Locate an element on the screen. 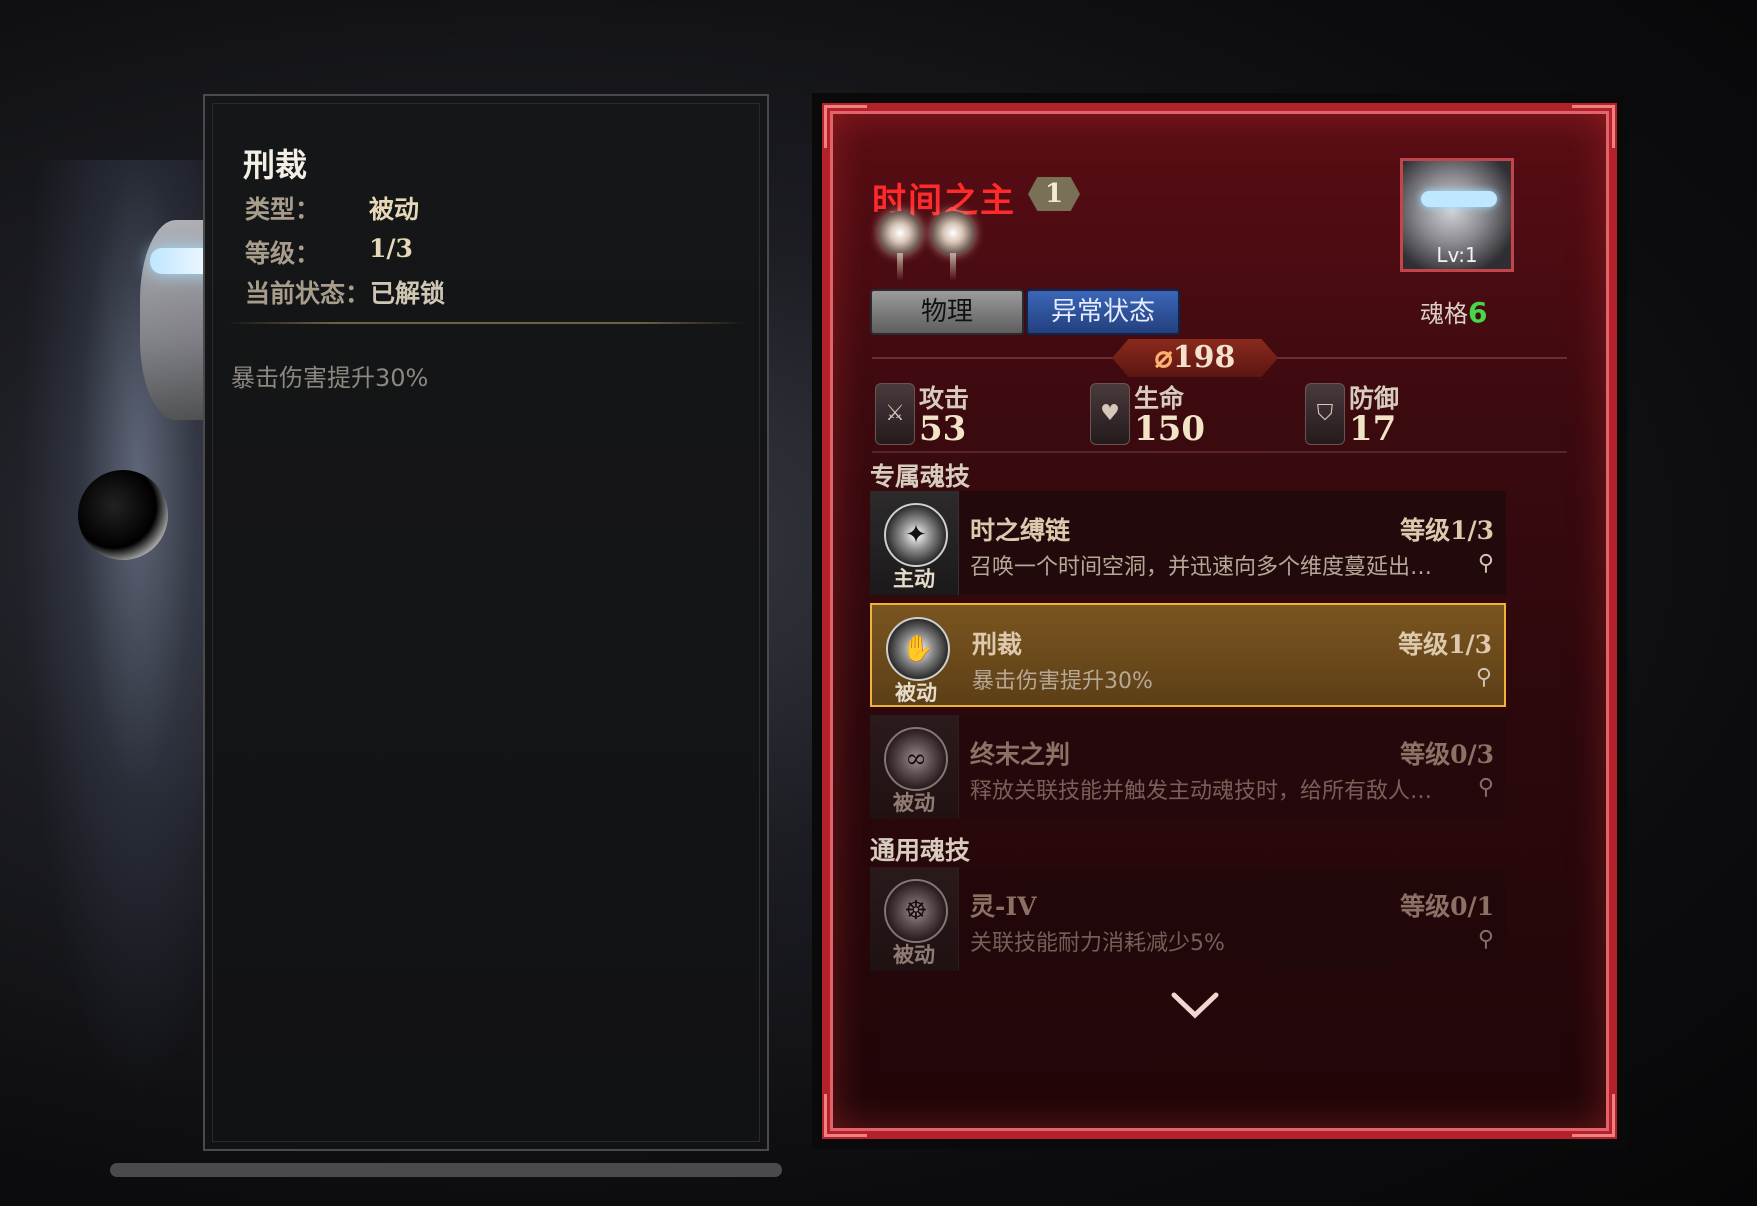 This screenshot has width=1757, height=1206. detail-status-label: 当前状态： is located at coordinates (308, 293).